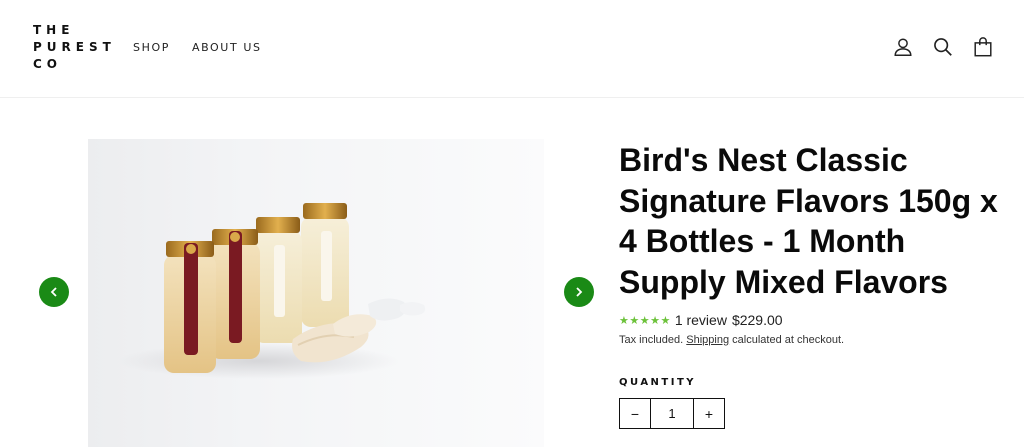  I want to click on gallery-next-button, so click(579, 292).